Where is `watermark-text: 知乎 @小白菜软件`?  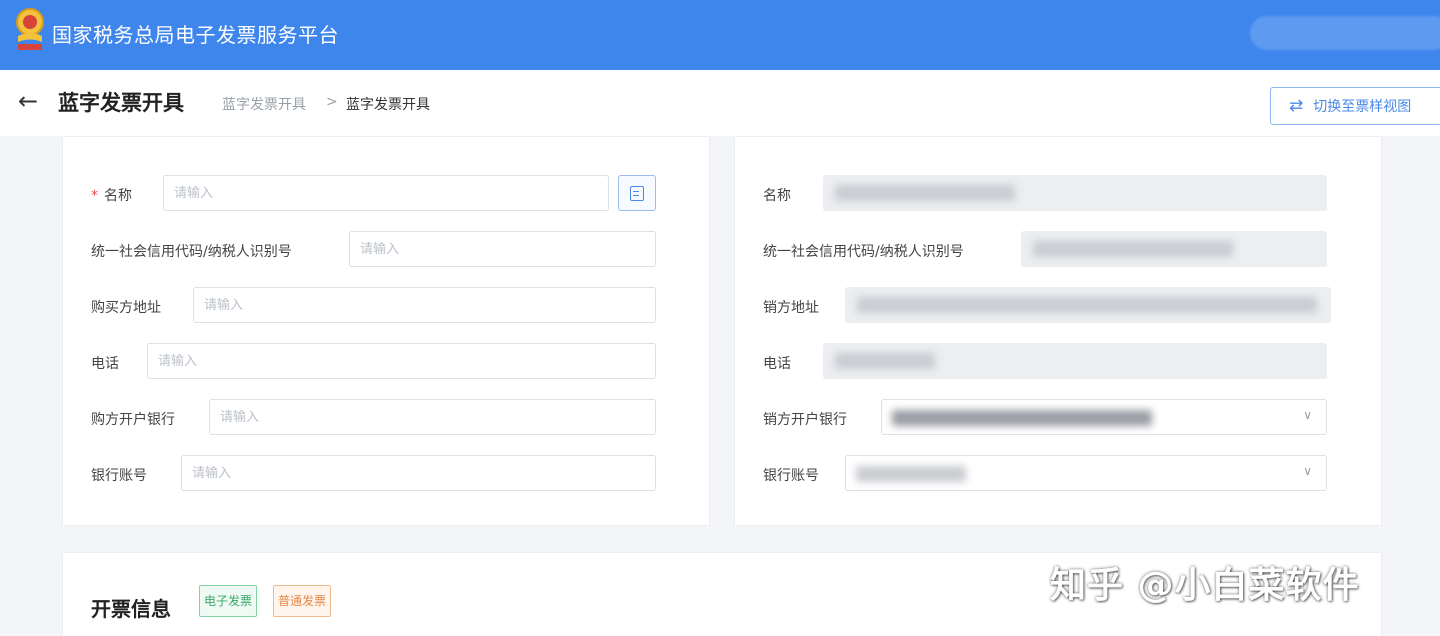
watermark-text: 知乎 @小白菜软件 is located at coordinates (1205, 585).